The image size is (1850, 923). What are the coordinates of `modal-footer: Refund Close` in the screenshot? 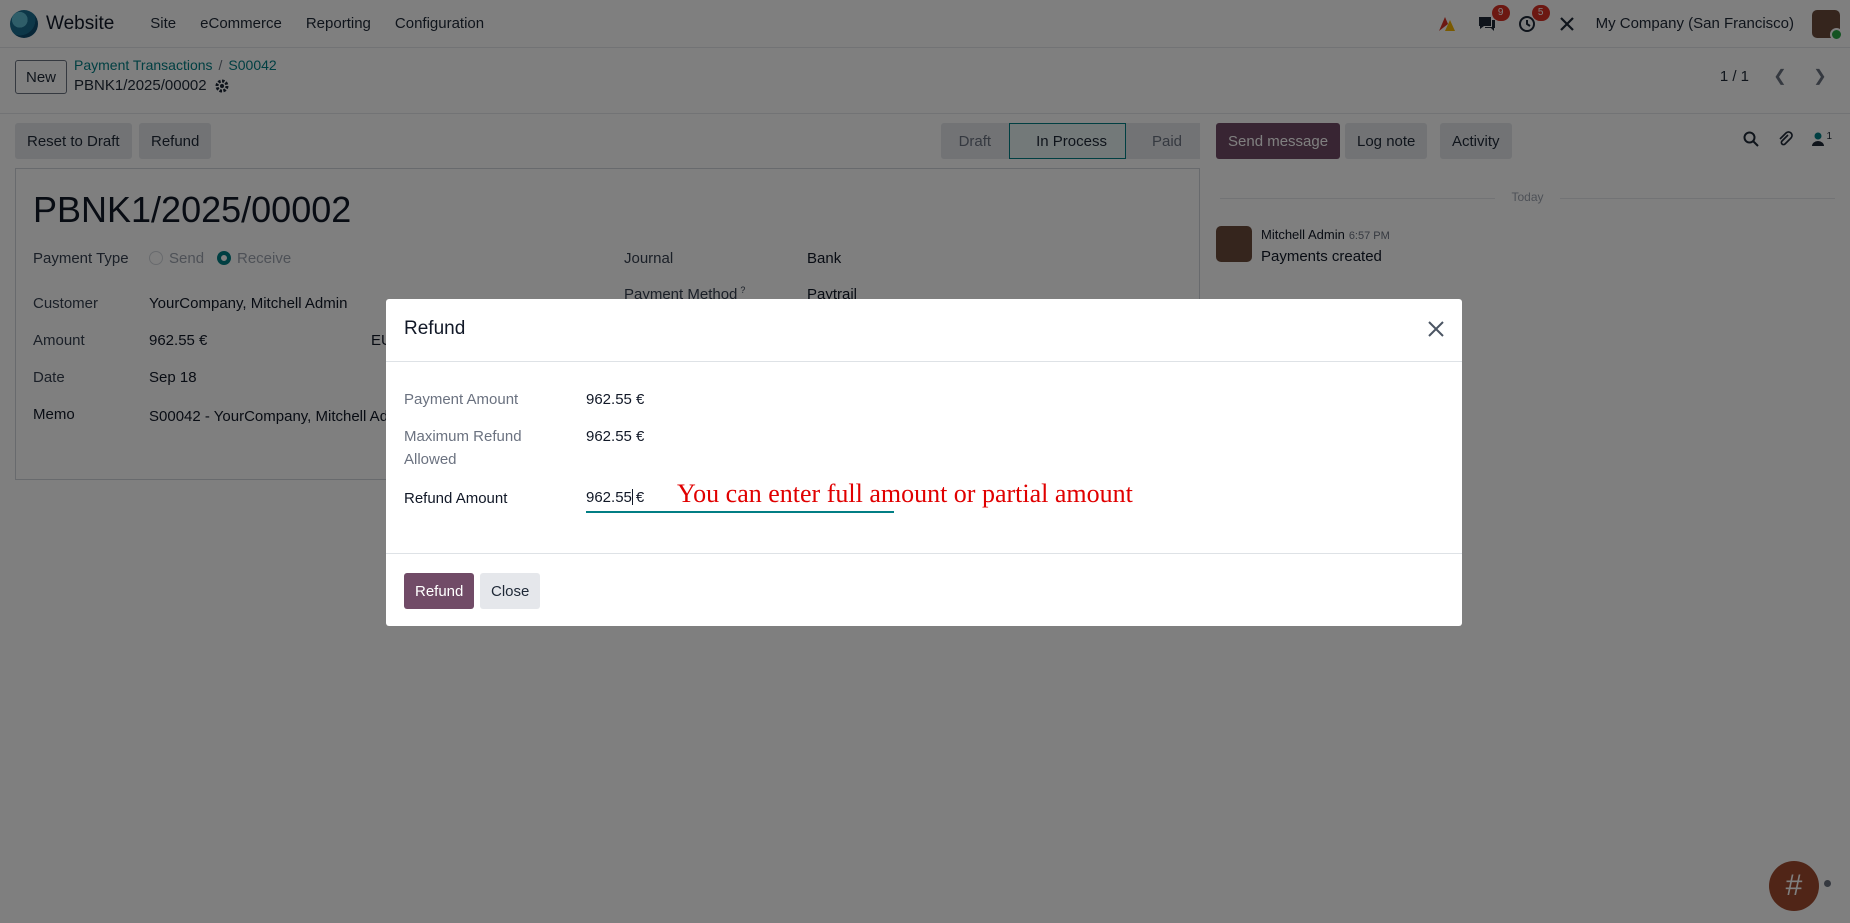 It's located at (924, 589).